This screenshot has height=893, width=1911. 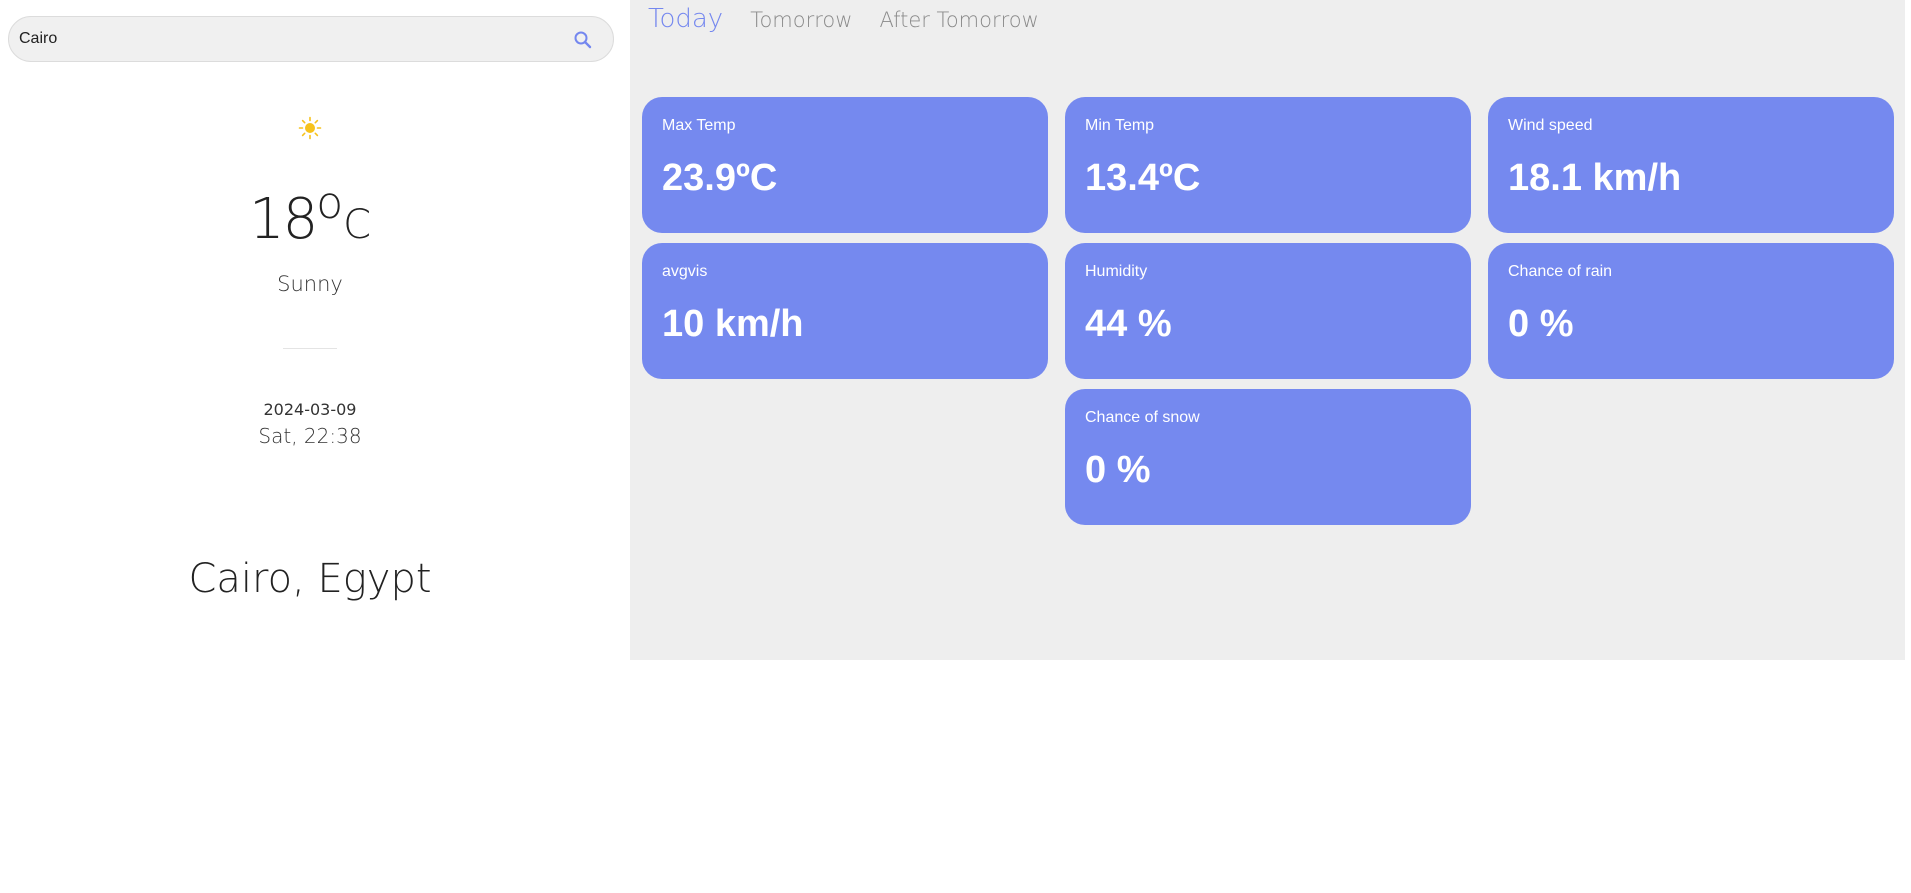 I want to click on stat-label: Wind speed, so click(x=1550, y=125).